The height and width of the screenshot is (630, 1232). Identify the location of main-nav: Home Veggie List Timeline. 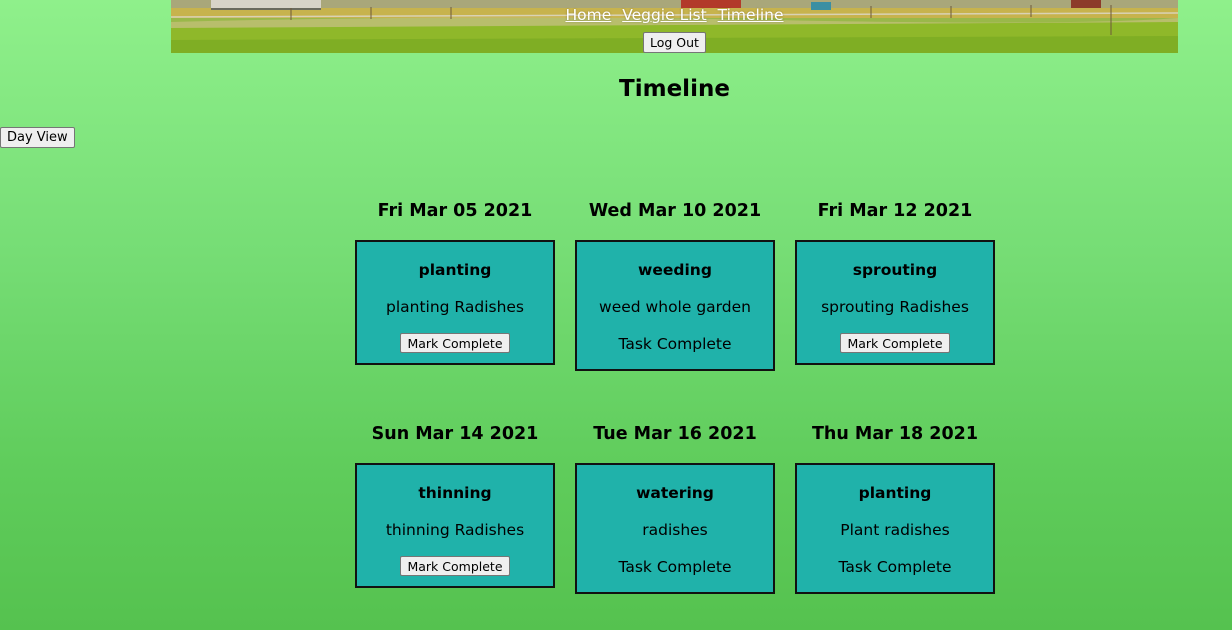
(674, 15).